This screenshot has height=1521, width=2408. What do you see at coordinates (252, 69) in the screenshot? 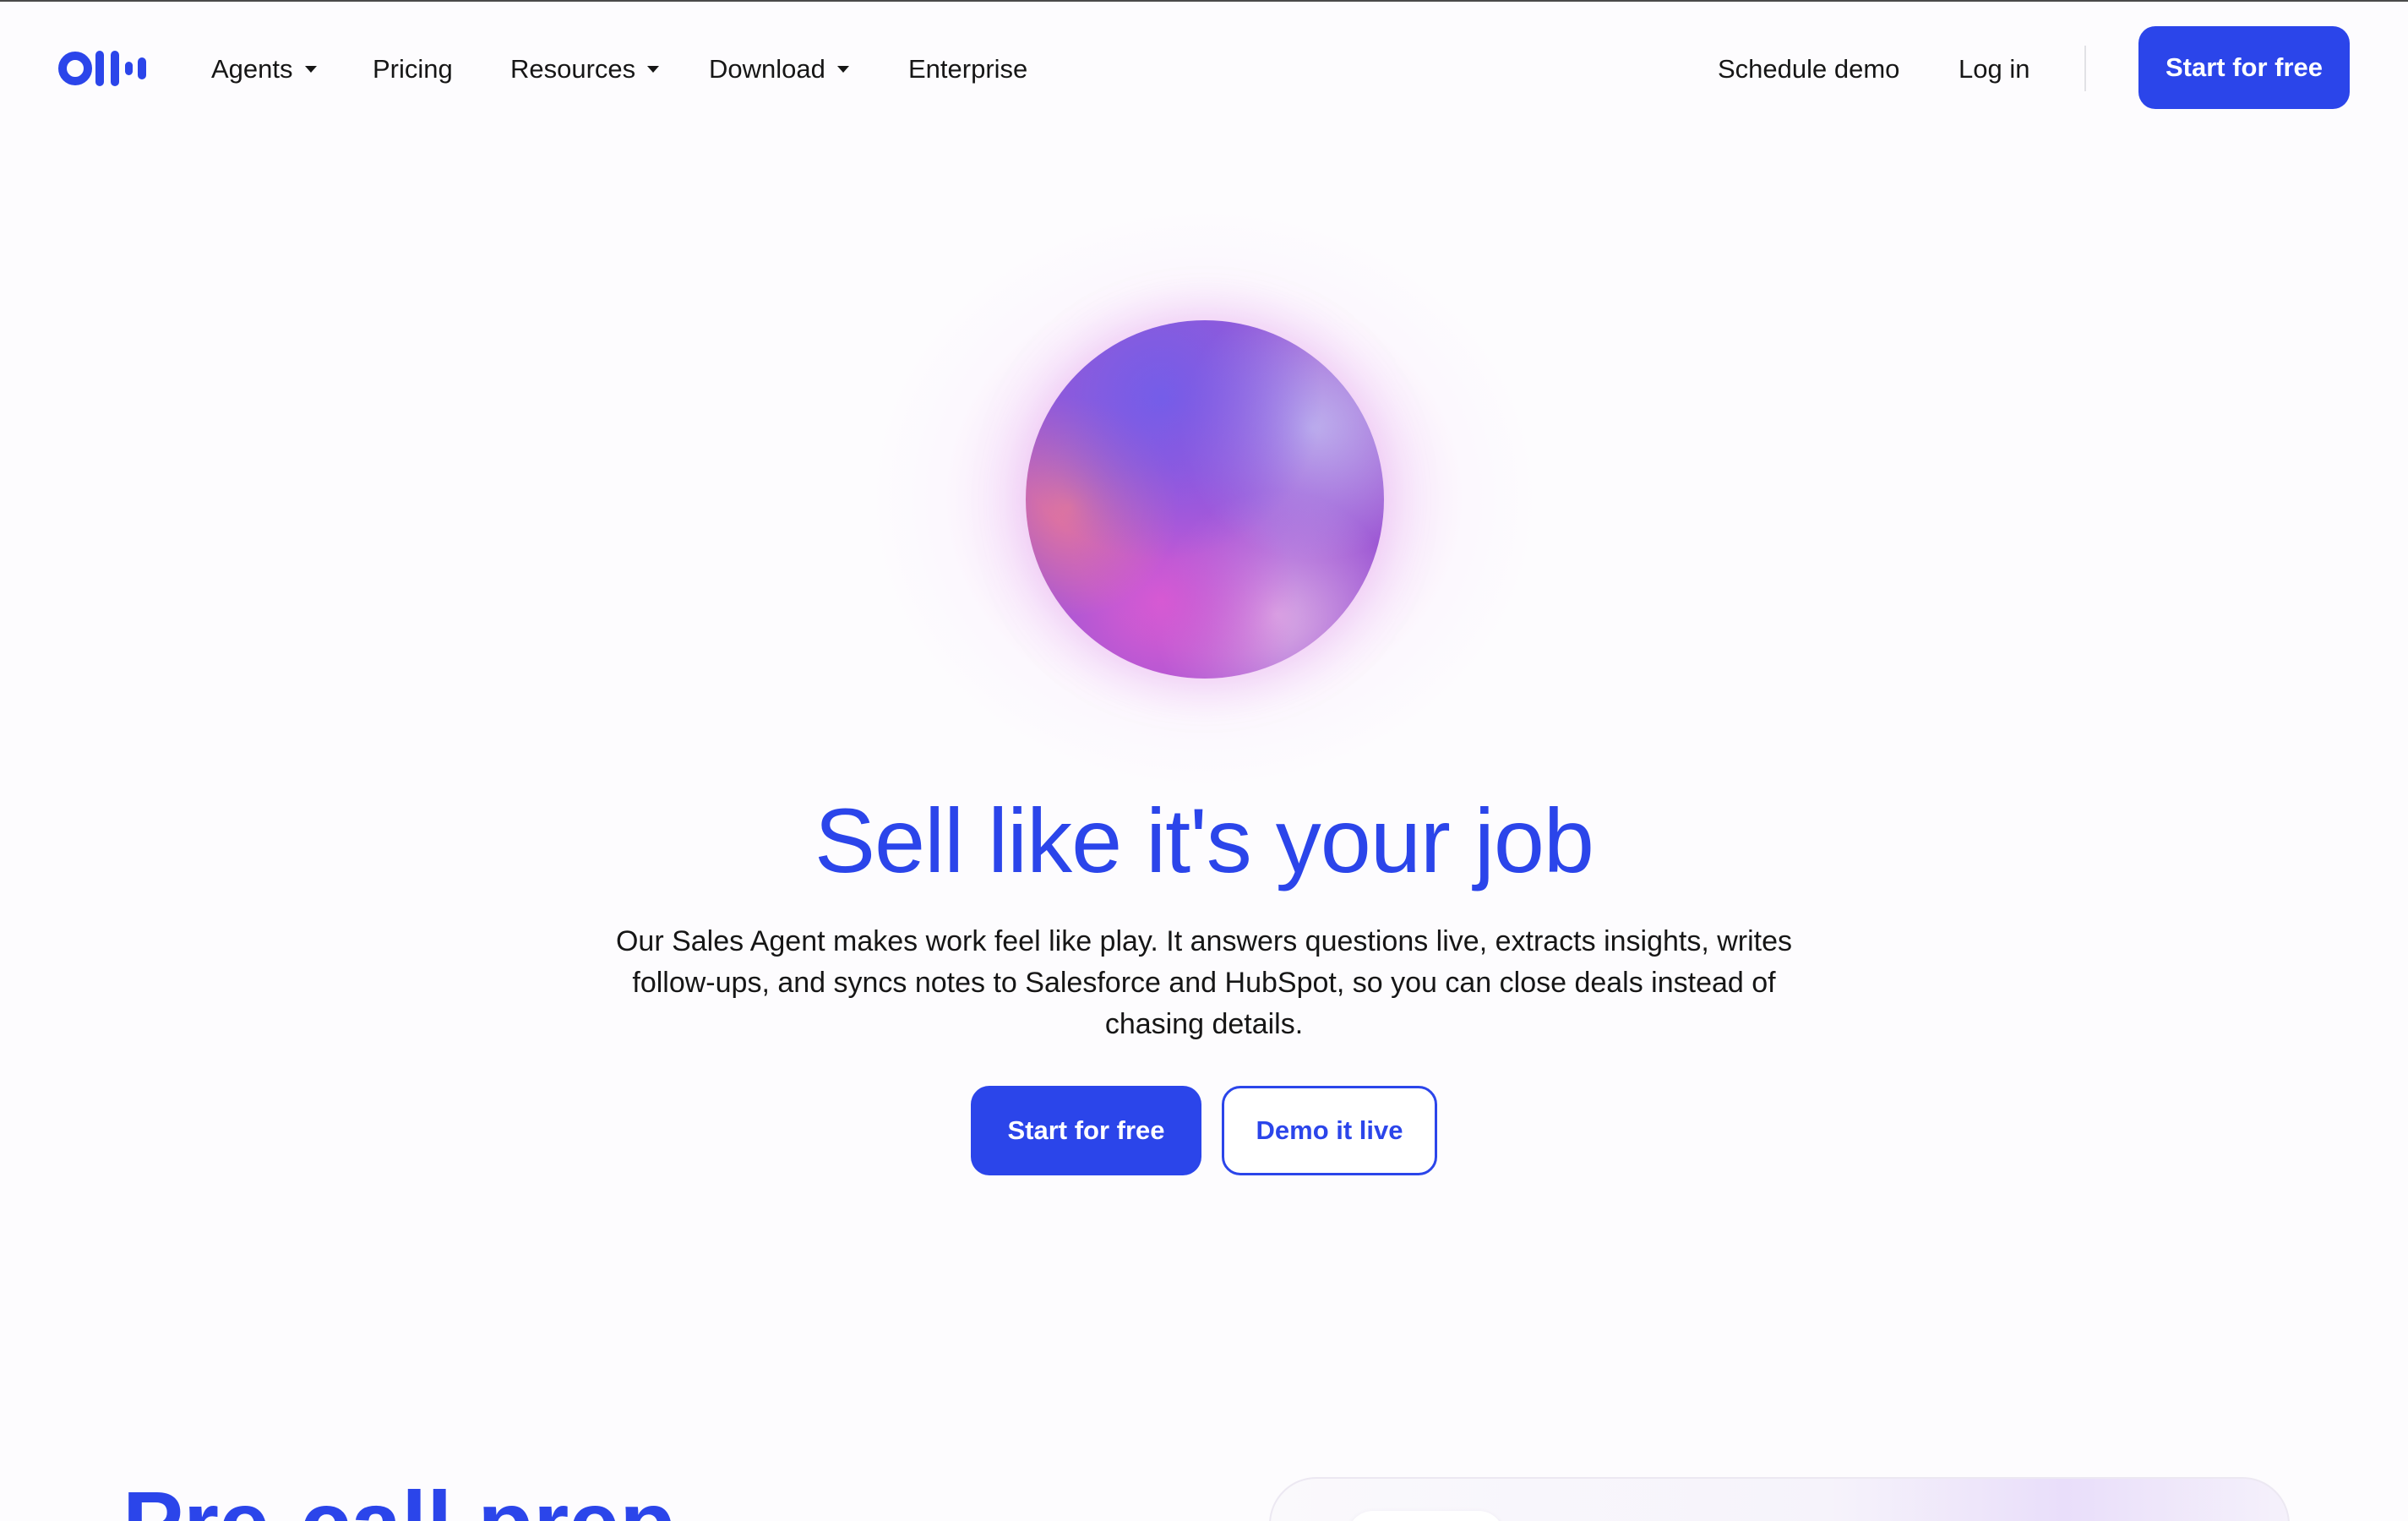
I see `nav-agents-label: Agents` at bounding box center [252, 69].